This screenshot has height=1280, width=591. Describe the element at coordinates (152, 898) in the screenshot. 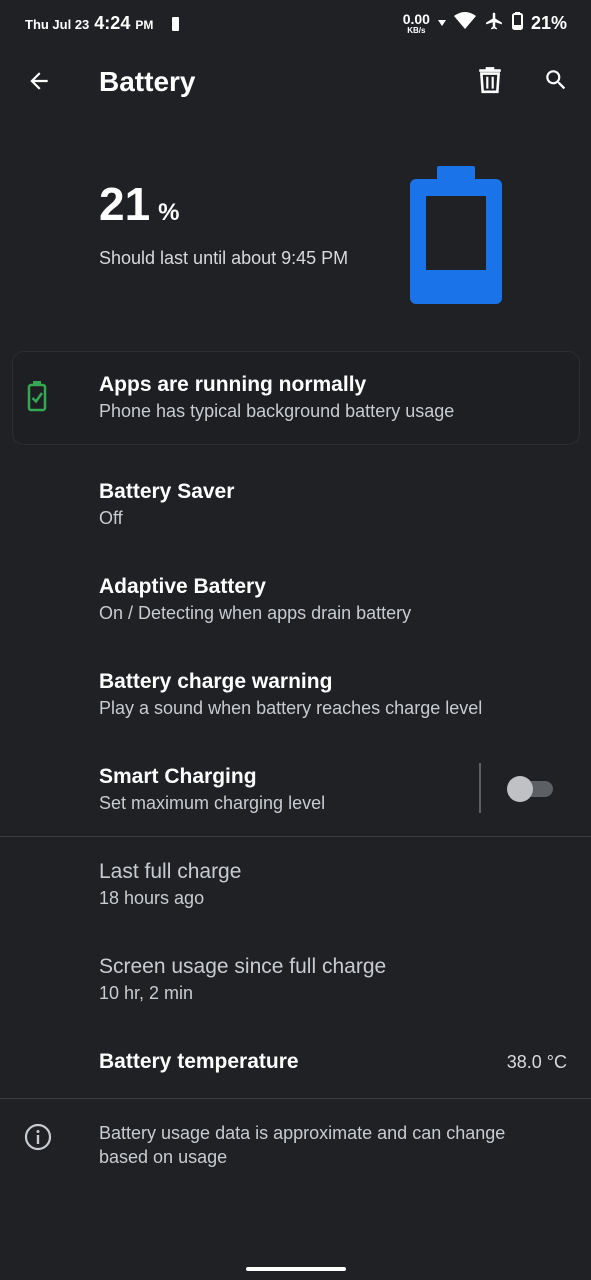

I see `last-full-charge-value: 18 hours ago` at that location.